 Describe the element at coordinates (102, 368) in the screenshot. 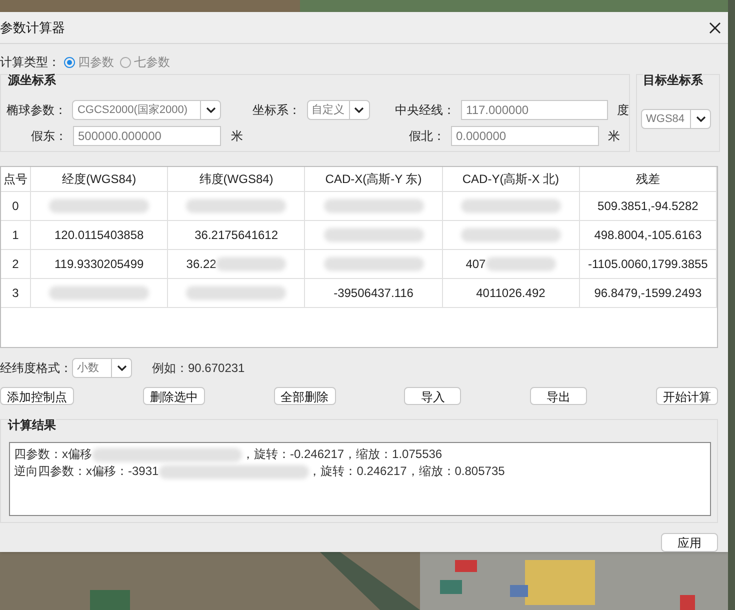

I see `dropdown: 小数` at that location.